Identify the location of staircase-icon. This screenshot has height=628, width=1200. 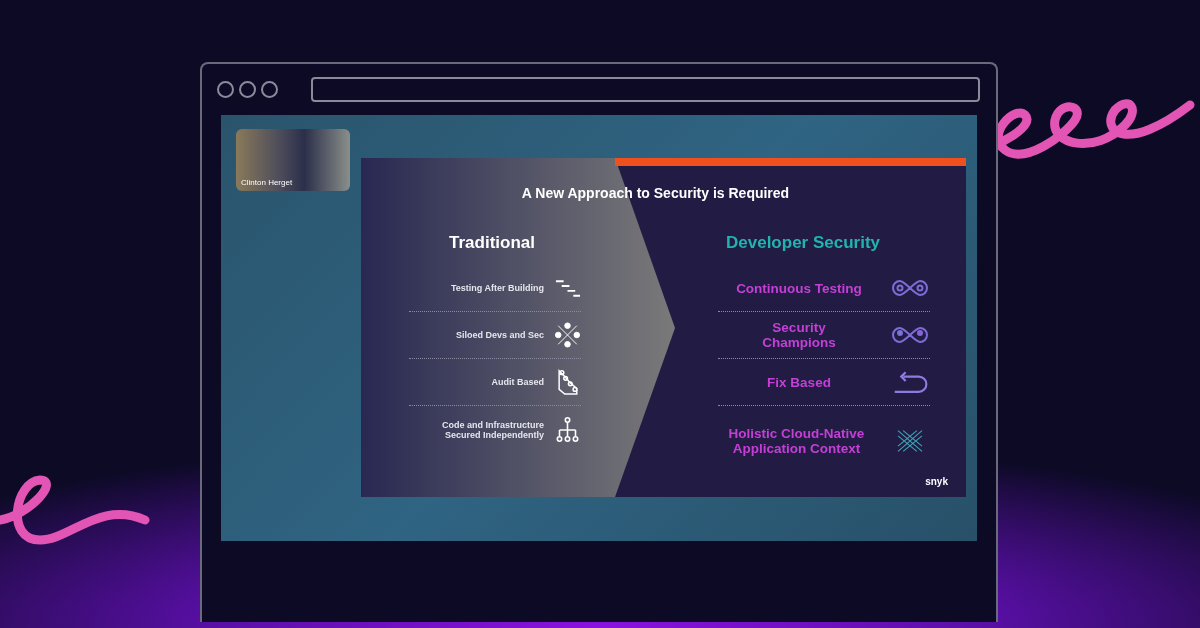
(568, 382).